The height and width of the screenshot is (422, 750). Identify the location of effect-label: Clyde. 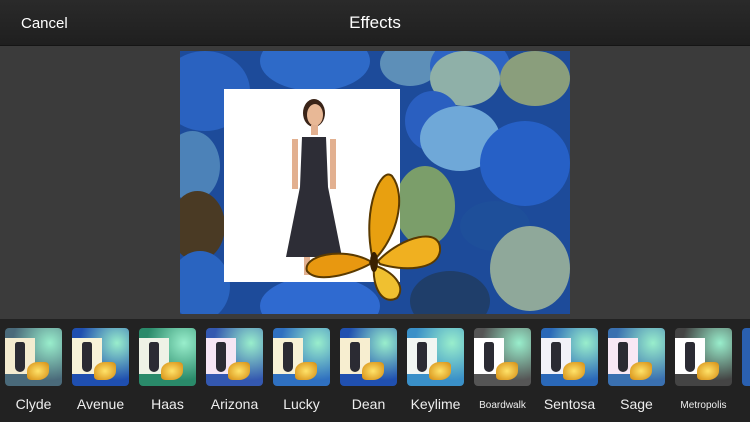
(33, 404).